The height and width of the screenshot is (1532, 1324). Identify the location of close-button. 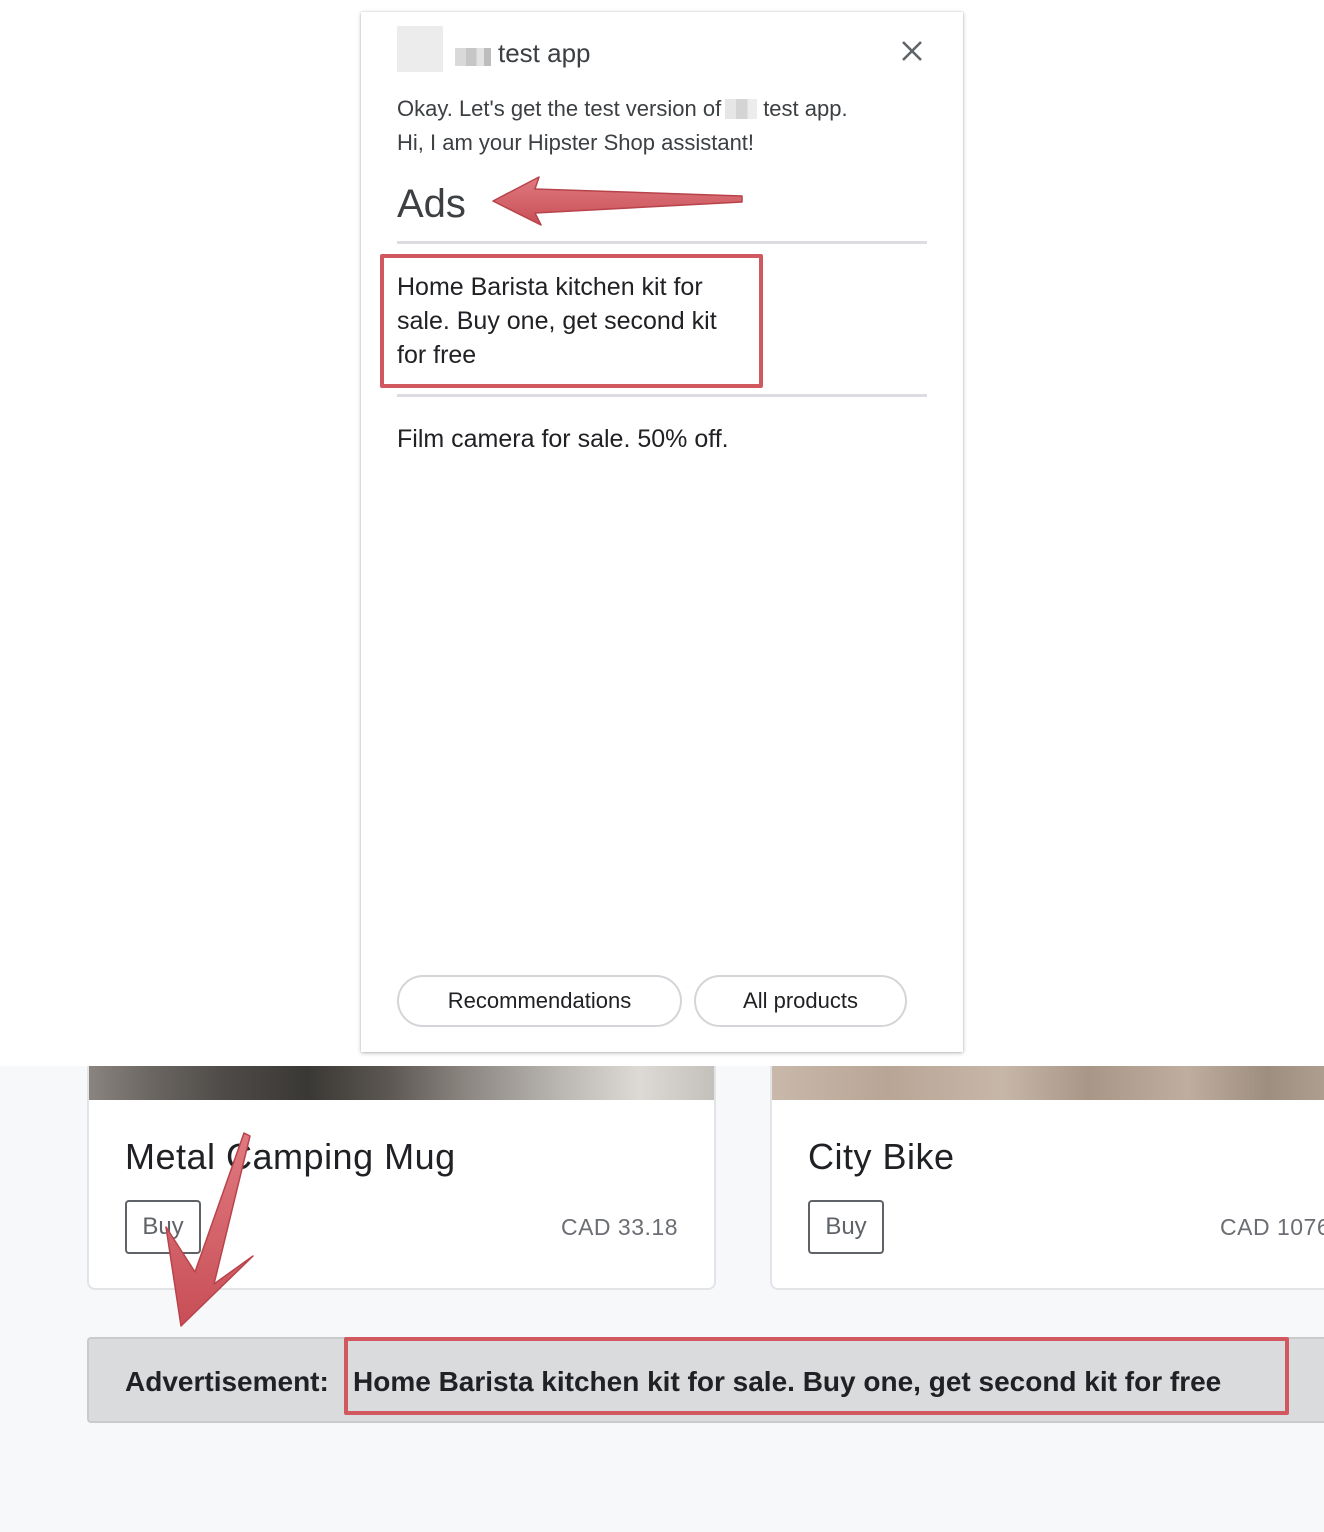
(912, 51).